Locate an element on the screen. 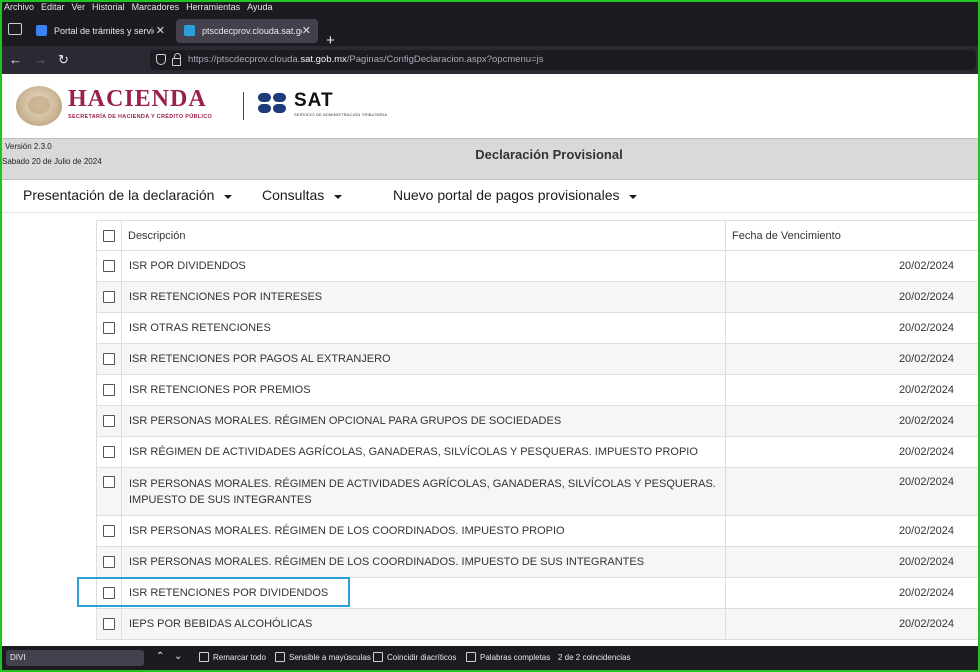 Image resolution: width=980 pixels, height=672 pixels. reload-icon: ↻ is located at coordinates (63, 60).